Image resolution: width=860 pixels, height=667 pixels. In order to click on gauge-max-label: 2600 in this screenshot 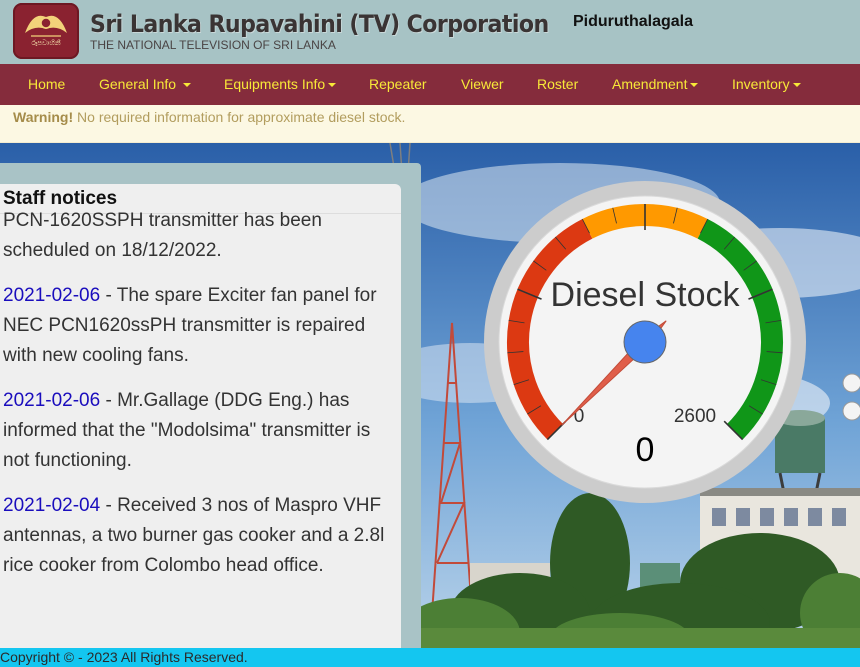, I will do `click(695, 416)`.